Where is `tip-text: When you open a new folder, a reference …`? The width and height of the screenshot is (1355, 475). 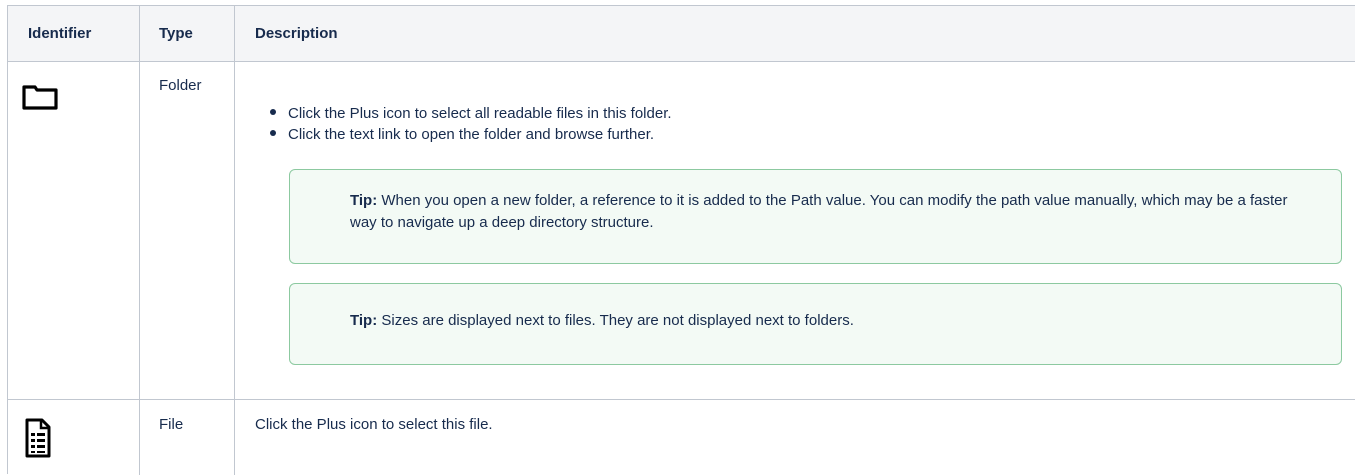
tip-text: When you open a new folder, a reference … is located at coordinates (819, 211).